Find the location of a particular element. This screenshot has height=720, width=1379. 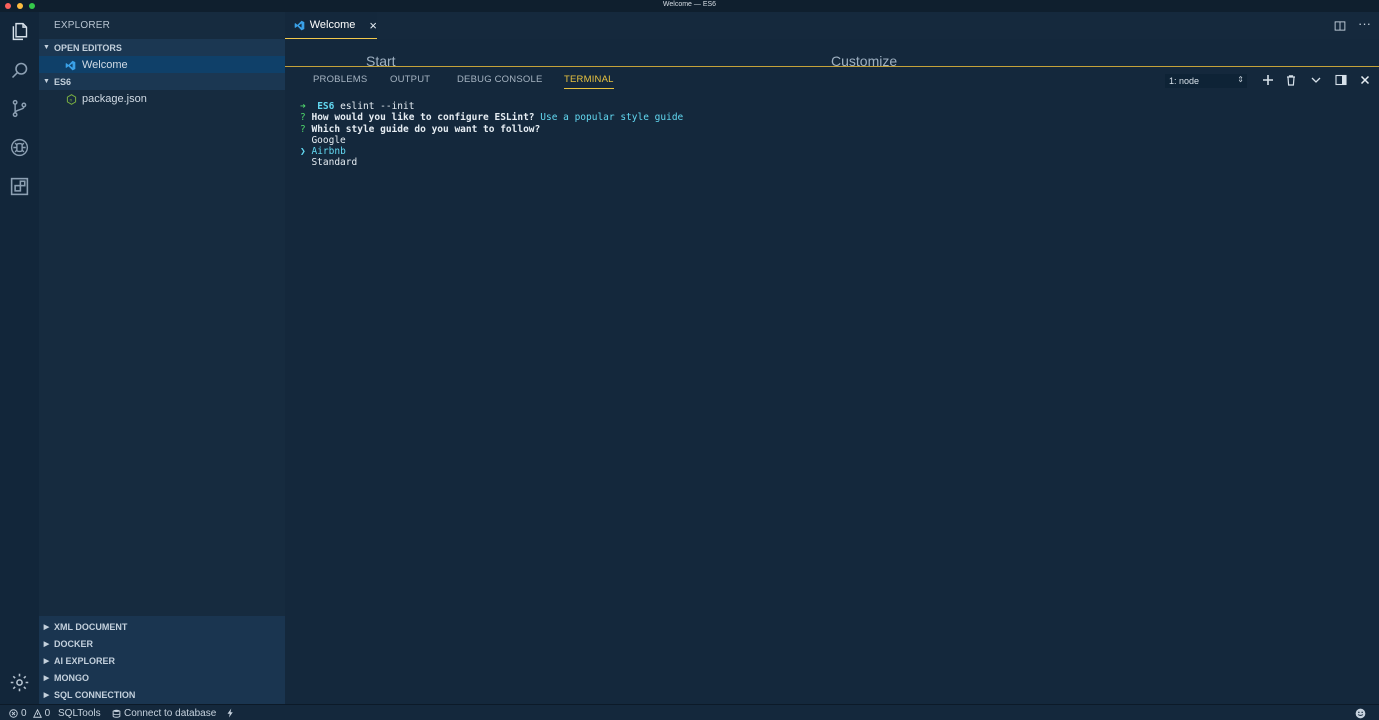

answer-text: Use a popular style guide is located at coordinates (612, 118).